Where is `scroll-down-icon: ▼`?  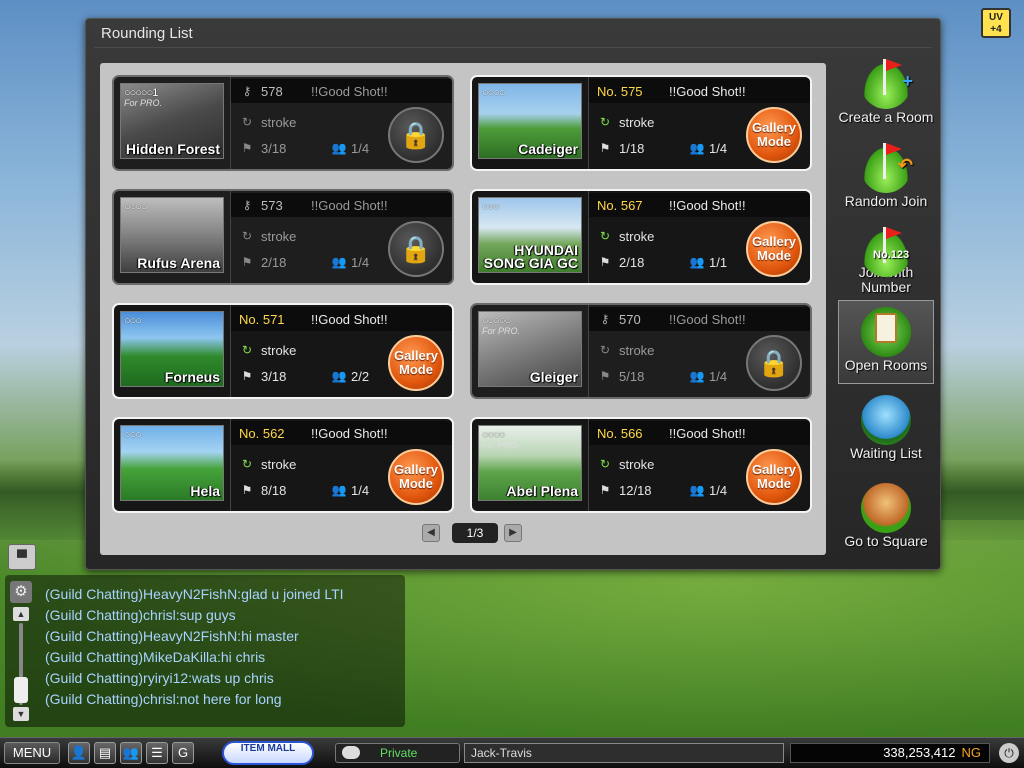
scroll-down-icon: ▼ is located at coordinates (21, 714).